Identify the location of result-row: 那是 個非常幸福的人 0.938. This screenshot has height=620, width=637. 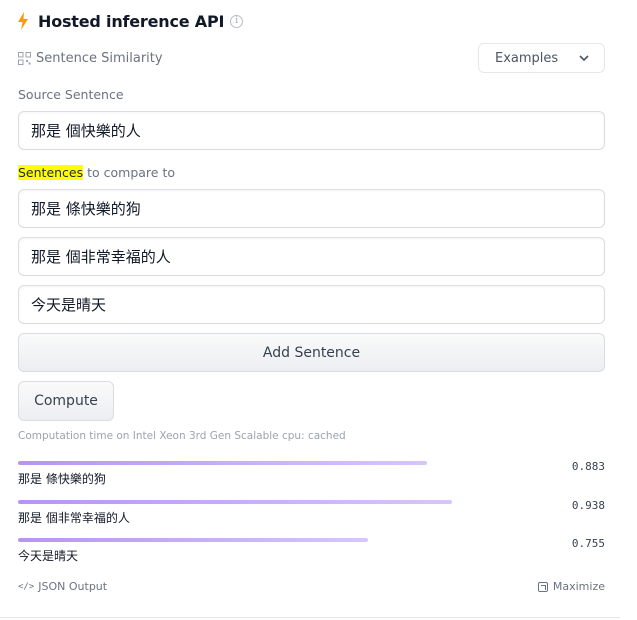
(311, 514).